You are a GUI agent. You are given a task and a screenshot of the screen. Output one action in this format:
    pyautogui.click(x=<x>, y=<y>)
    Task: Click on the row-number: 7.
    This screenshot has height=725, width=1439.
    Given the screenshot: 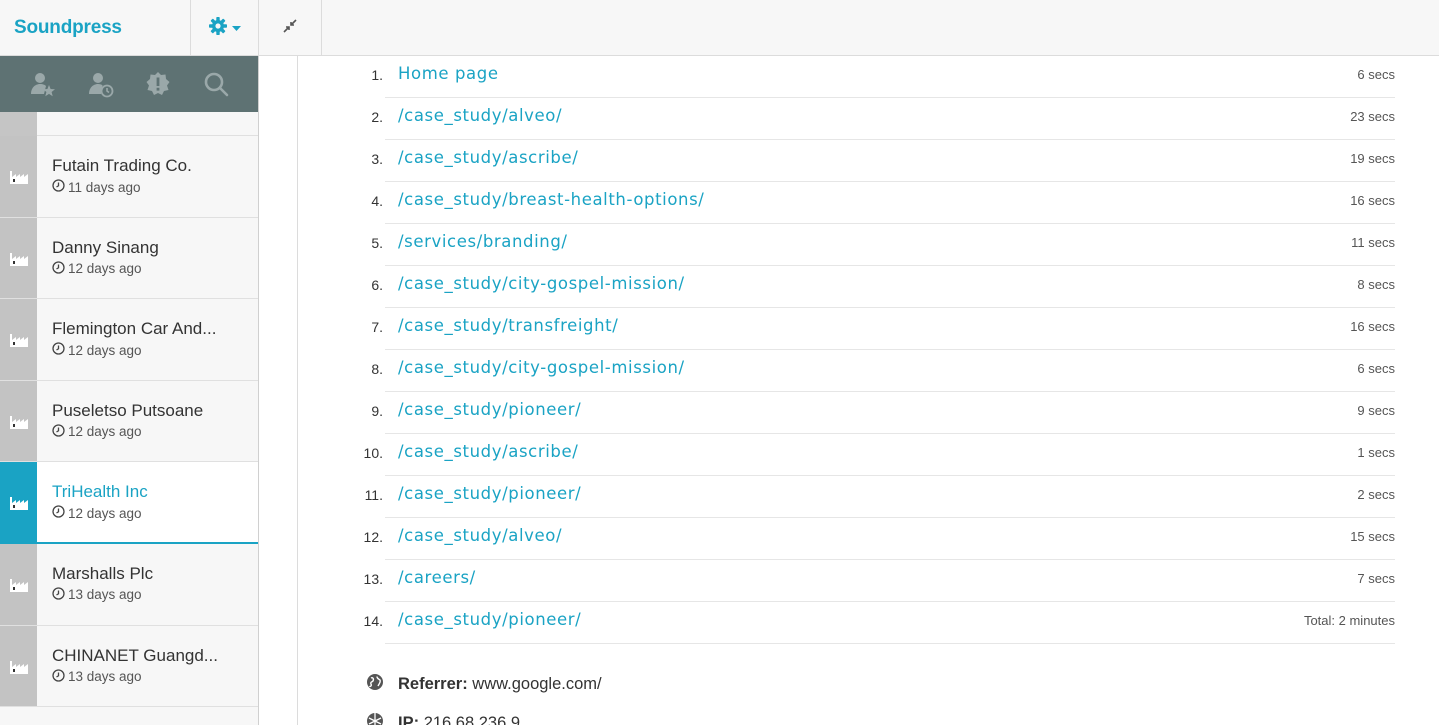 What is the action you would take?
    pyautogui.click(x=377, y=327)
    